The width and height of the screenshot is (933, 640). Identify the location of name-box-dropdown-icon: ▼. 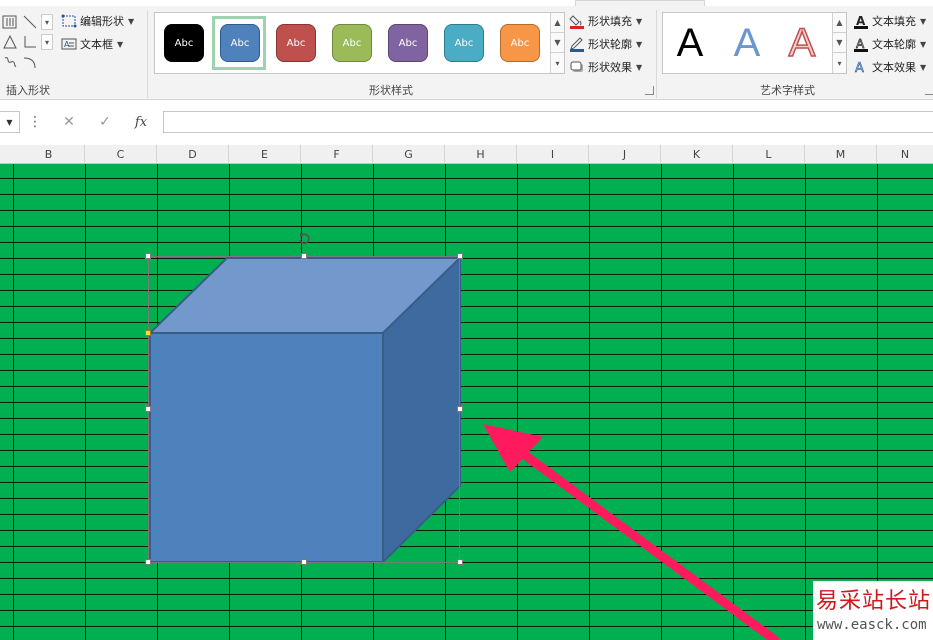
(10, 122).